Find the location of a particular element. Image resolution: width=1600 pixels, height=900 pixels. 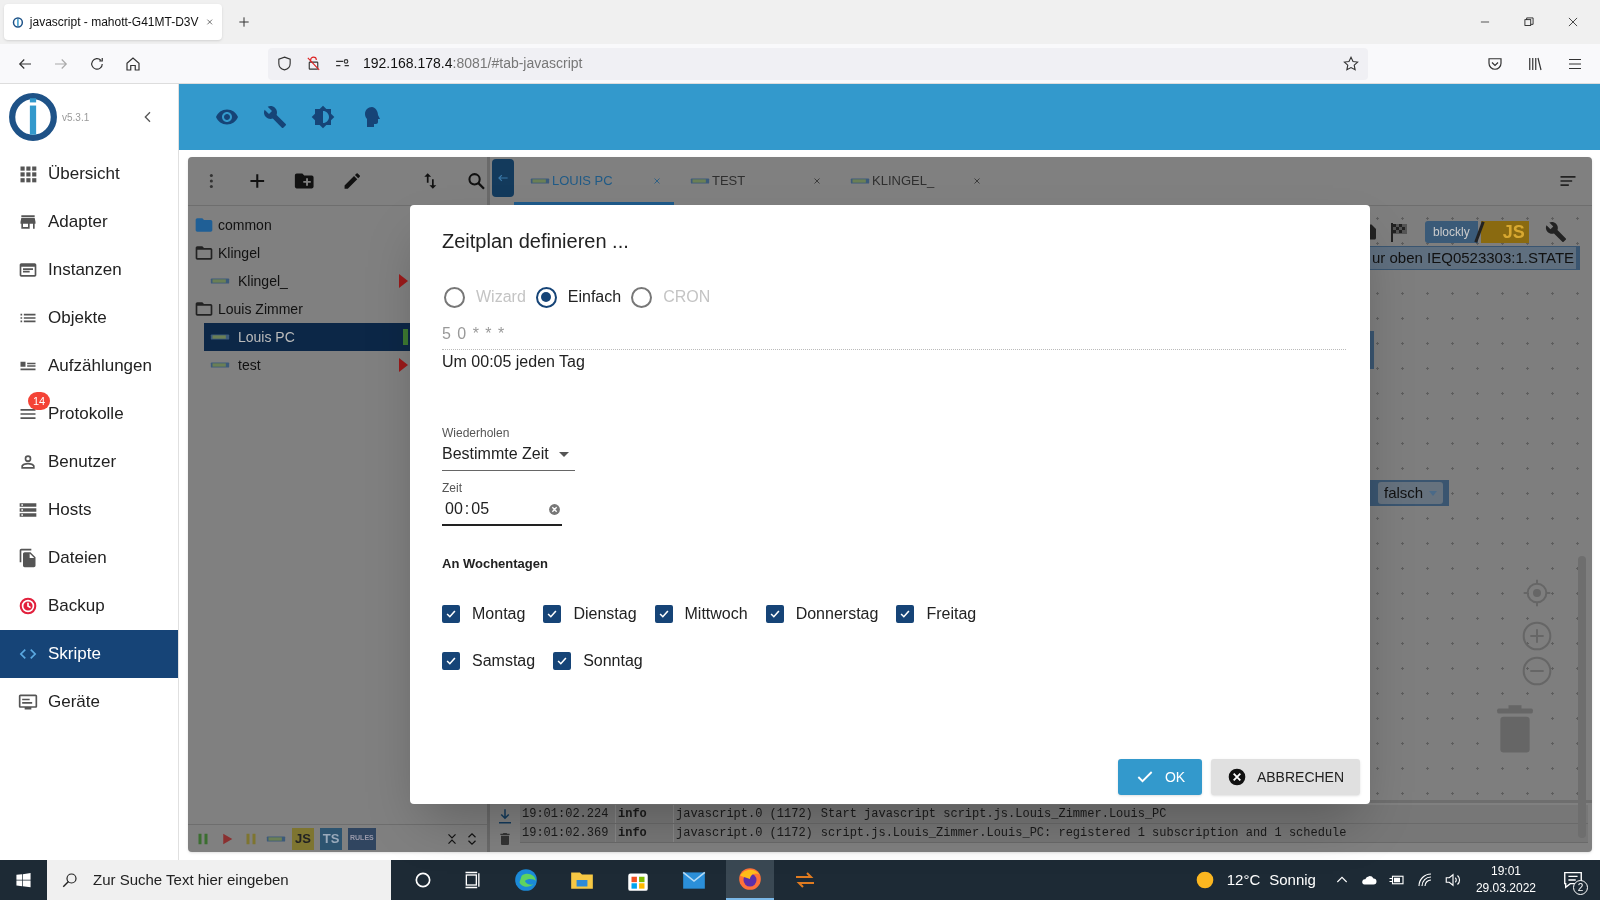

folder-icon is located at coordinates (204, 225).